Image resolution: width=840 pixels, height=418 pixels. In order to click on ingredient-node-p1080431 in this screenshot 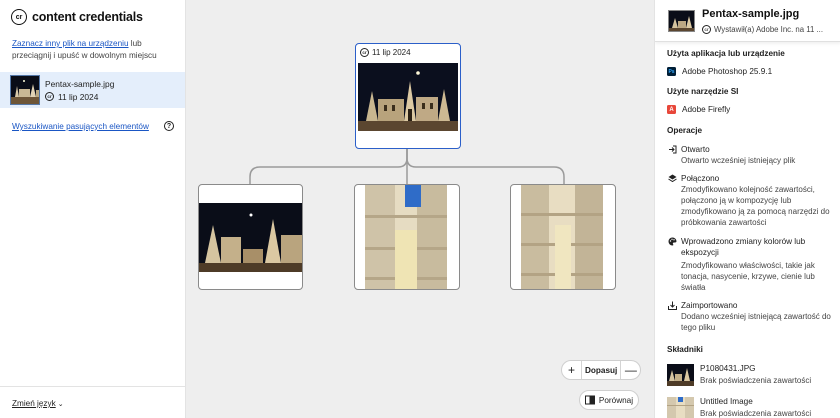, I will do `click(250, 237)`.